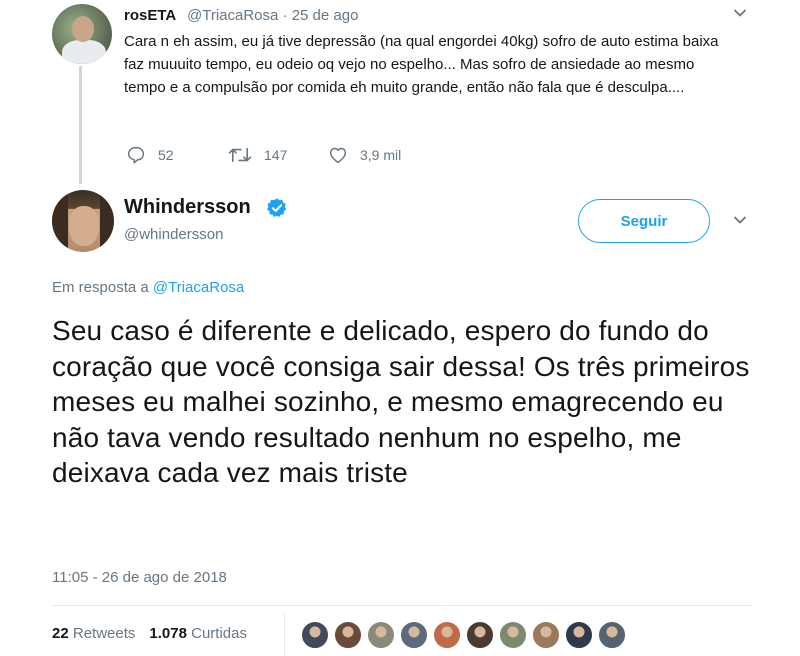  I want to click on reply-context: Em resposta a @TriacaRosa, so click(148, 287).